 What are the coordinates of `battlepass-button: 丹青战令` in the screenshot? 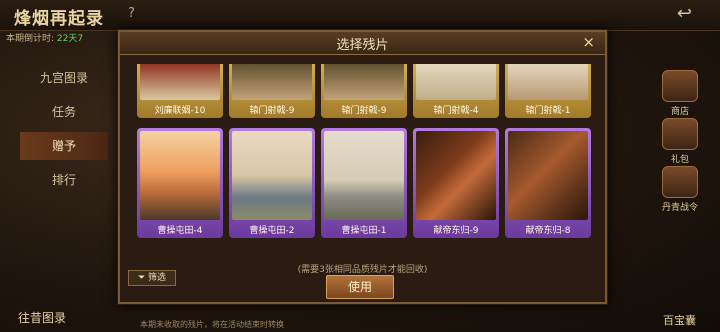 It's located at (680, 189).